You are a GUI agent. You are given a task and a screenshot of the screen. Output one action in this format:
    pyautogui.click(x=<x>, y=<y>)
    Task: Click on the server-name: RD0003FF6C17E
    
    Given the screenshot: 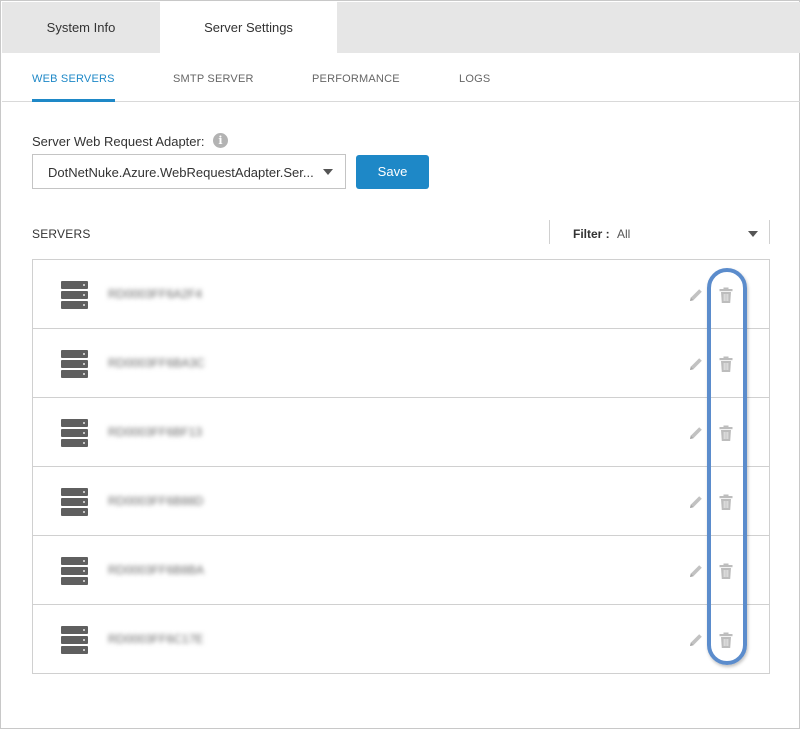 What is the action you would take?
    pyautogui.click(x=156, y=639)
    